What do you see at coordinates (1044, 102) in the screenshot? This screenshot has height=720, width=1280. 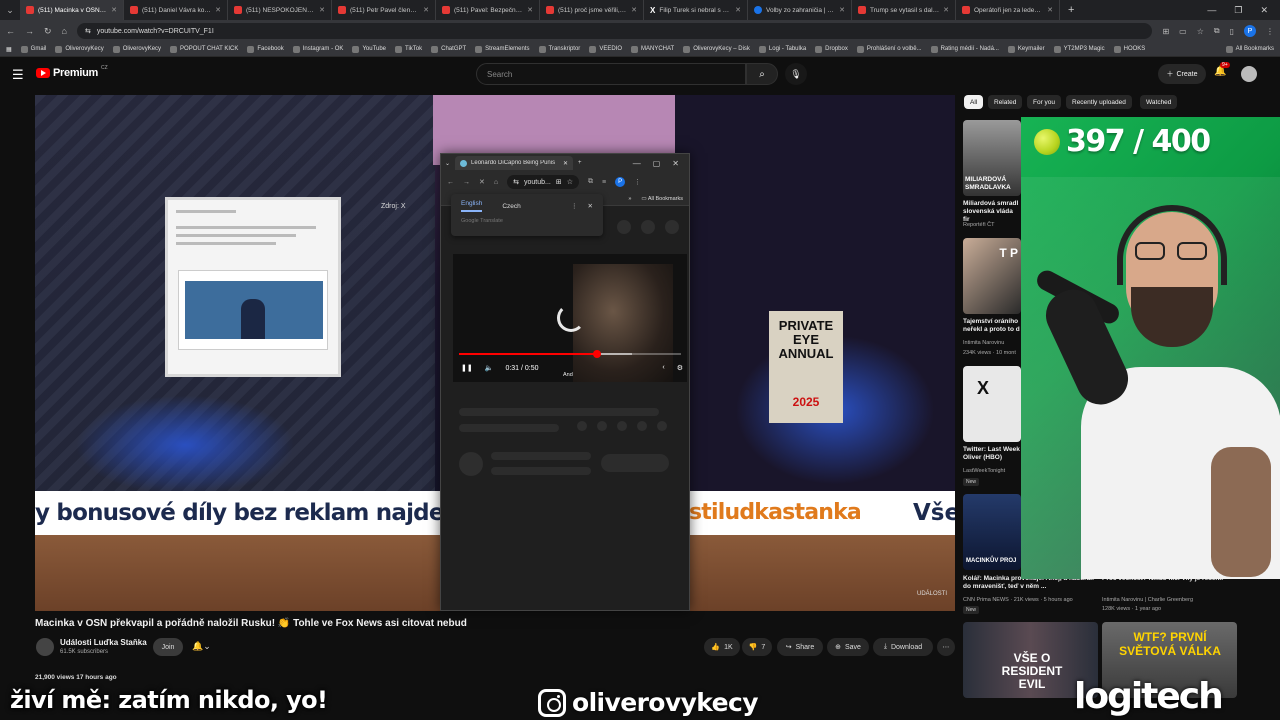 I see `chip-for-you: For you` at bounding box center [1044, 102].